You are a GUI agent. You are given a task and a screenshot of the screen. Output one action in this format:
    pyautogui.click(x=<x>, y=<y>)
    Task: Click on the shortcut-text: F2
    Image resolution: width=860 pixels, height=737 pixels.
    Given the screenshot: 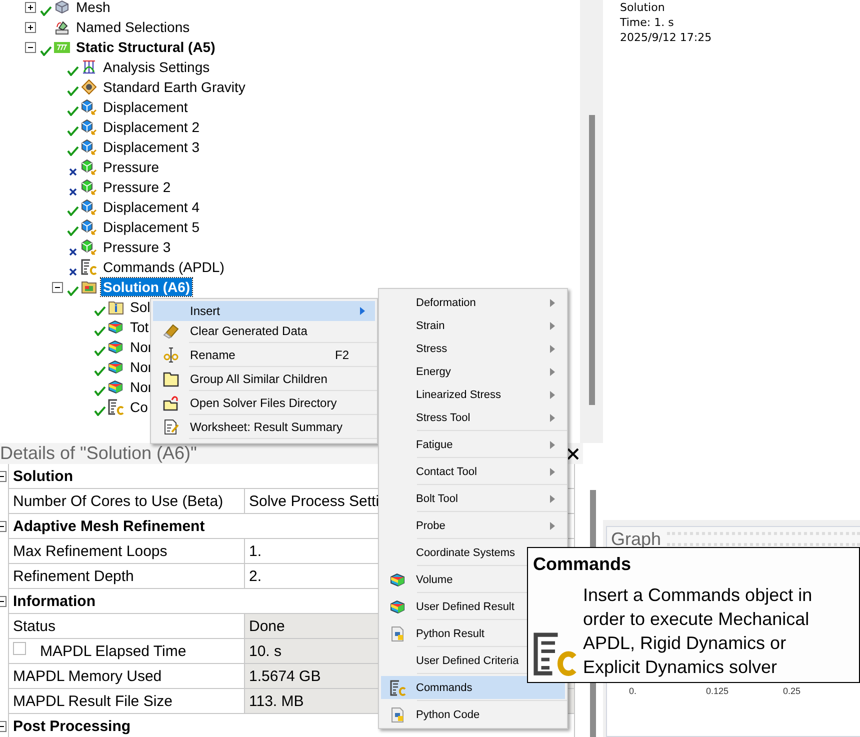 What is the action you would take?
    pyautogui.click(x=341, y=355)
    